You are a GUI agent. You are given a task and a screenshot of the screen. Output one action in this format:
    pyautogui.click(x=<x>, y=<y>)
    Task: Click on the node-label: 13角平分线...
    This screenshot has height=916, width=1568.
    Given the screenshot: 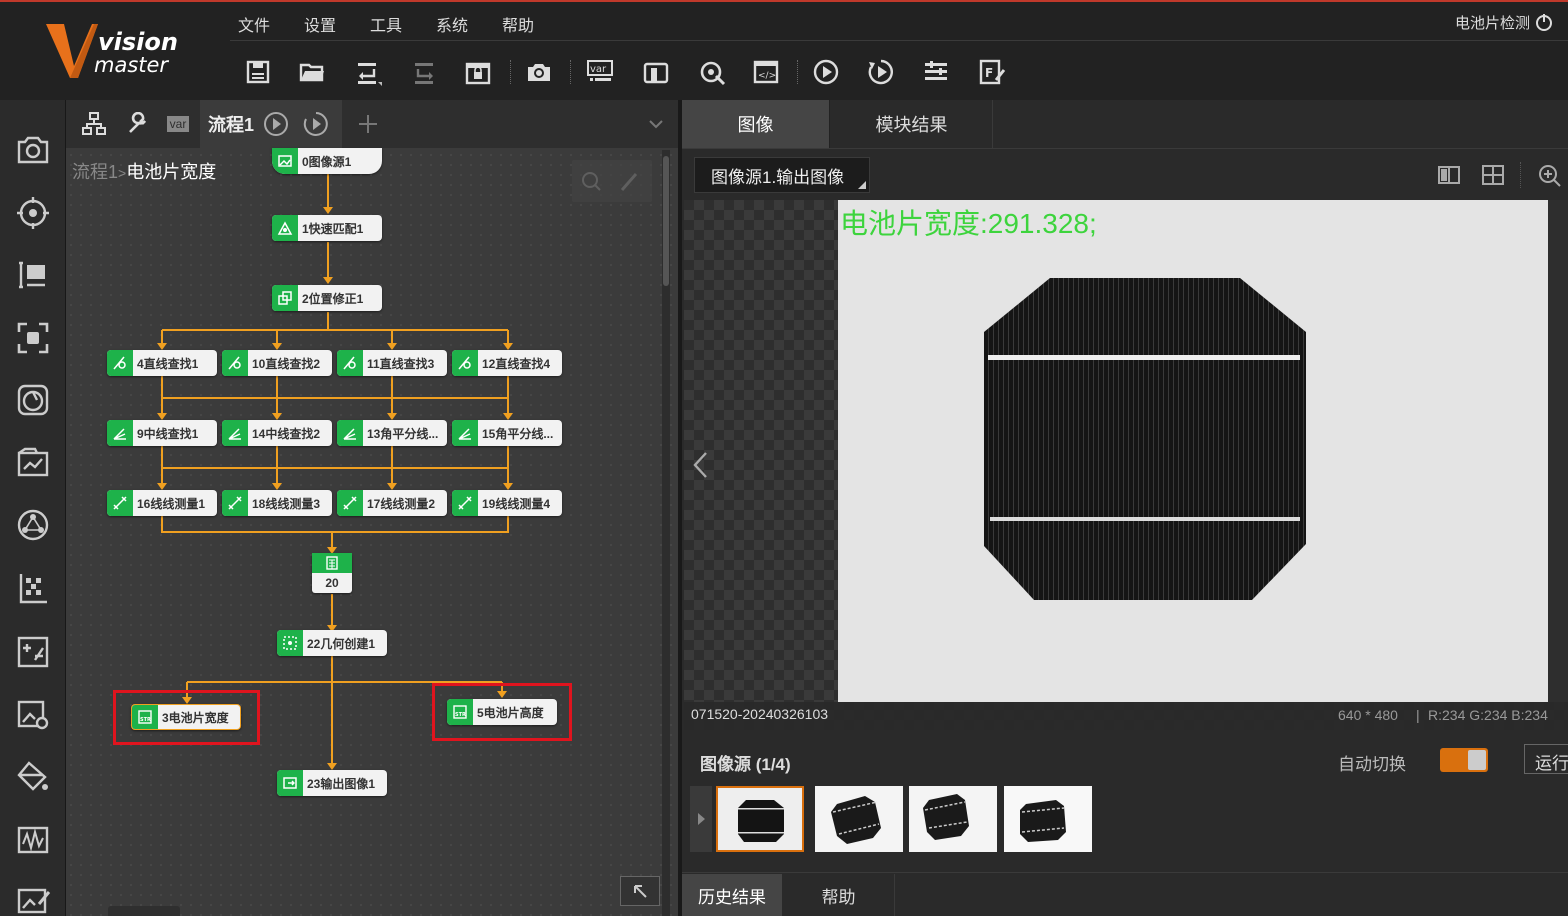 What is the action you would take?
    pyautogui.click(x=403, y=433)
    